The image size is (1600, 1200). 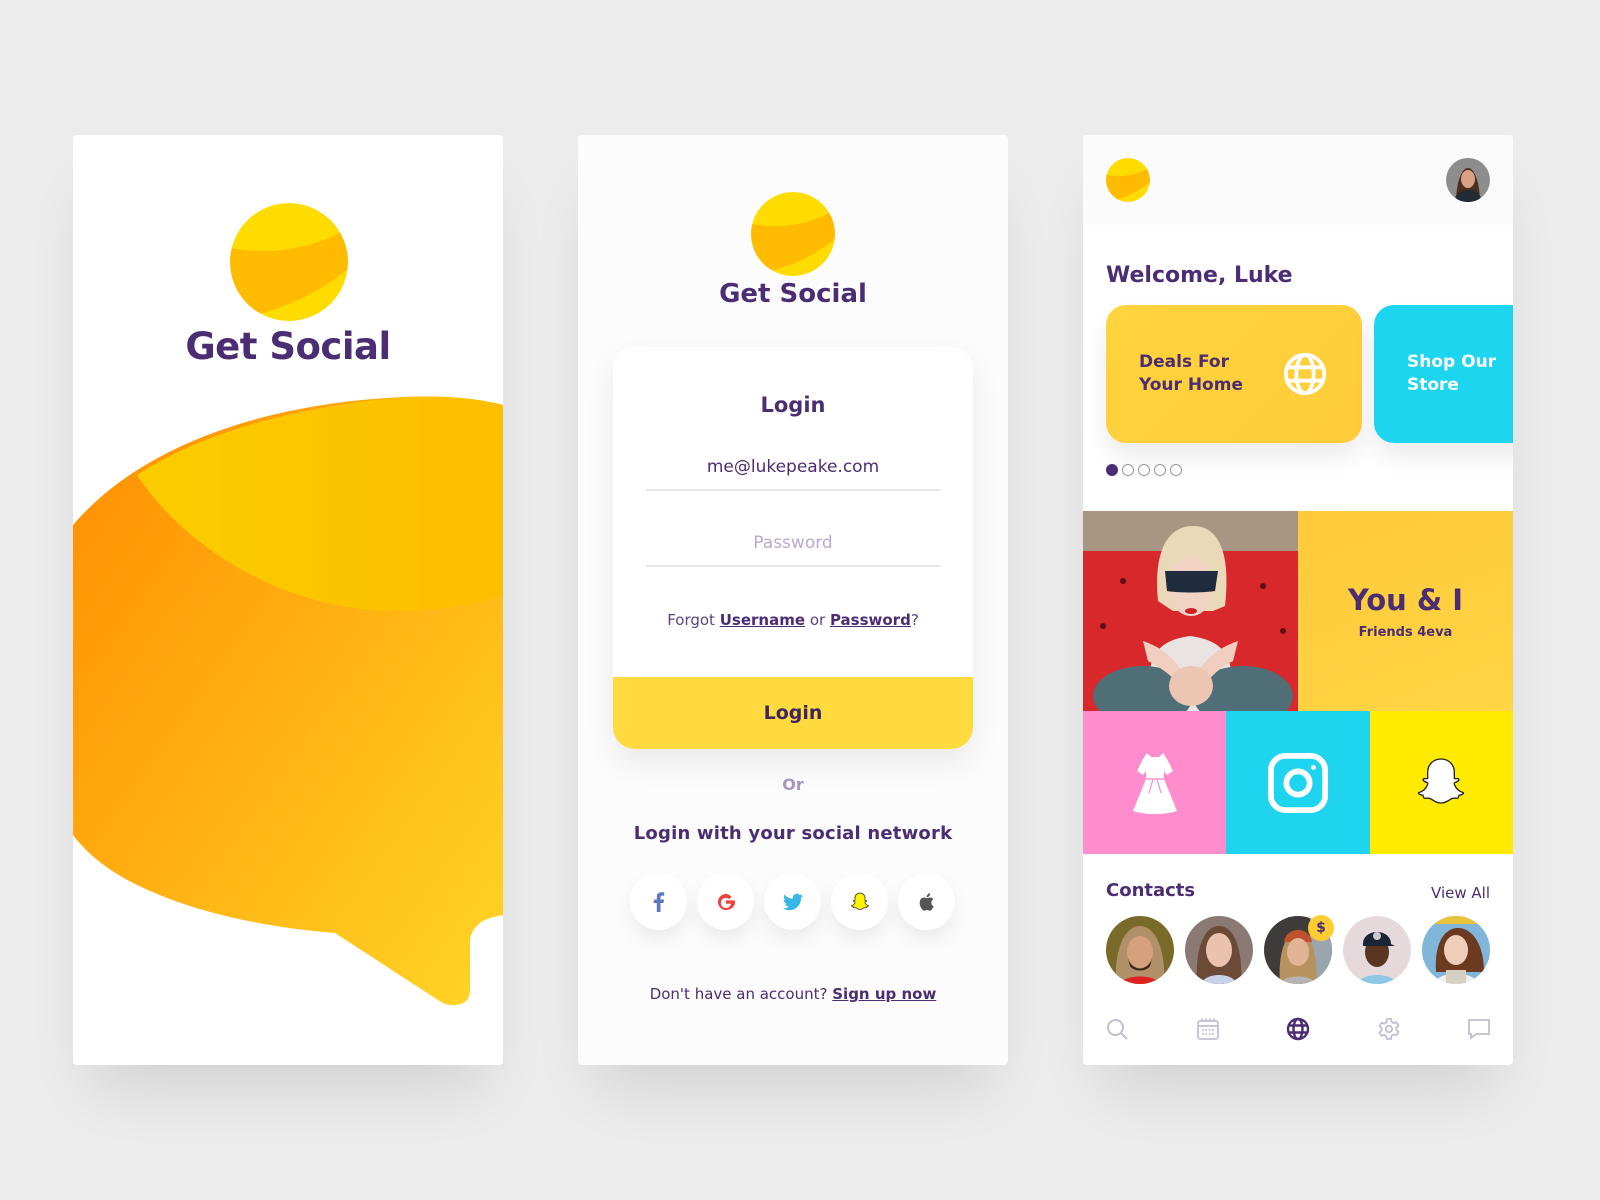 I want to click on instagram-tile, so click(x=1298, y=782).